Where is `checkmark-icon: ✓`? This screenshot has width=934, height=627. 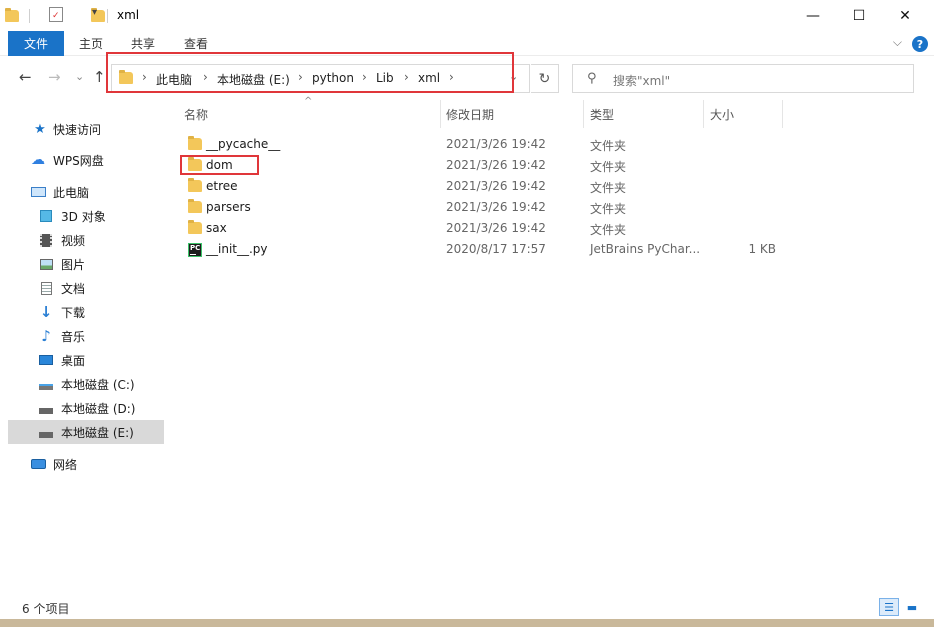
checkmark-icon: ✓ is located at coordinates (56, 16).